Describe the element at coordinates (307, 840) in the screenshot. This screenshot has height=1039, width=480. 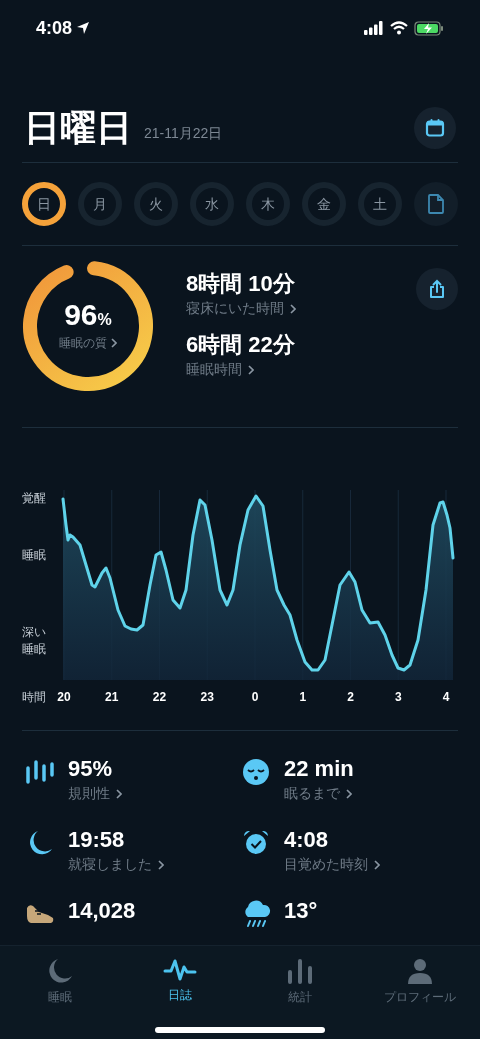
I see `stat-value: 4:08` at that location.